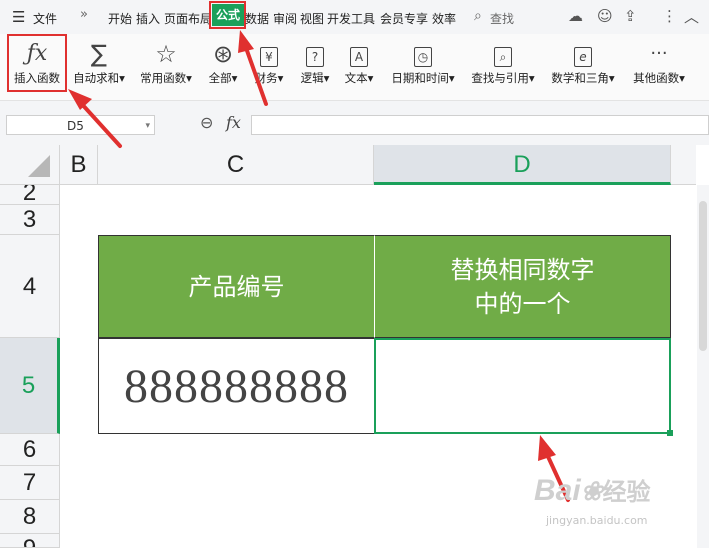 The image size is (709, 548). I want to click on highlight-box-formula-tab, so click(227, 15).